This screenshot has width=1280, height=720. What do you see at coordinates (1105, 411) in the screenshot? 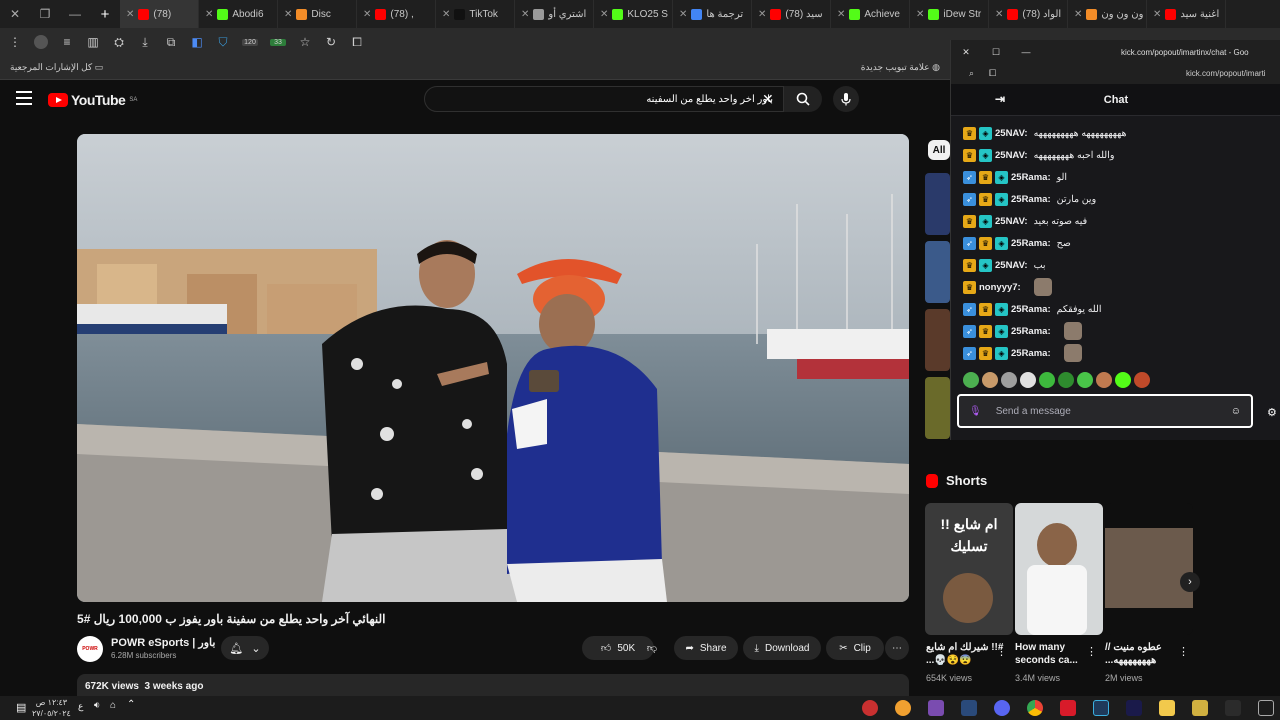
I see `chat-message-input: 🎙︎ Send a message ☺` at bounding box center [1105, 411].